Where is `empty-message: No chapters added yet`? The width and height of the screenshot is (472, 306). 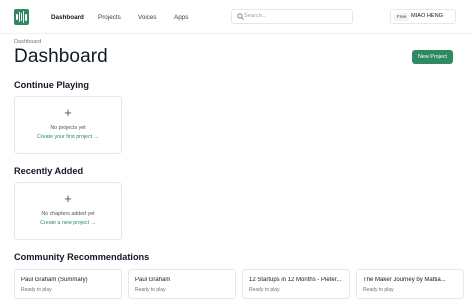 empty-message: No chapters added yet is located at coordinates (68, 214).